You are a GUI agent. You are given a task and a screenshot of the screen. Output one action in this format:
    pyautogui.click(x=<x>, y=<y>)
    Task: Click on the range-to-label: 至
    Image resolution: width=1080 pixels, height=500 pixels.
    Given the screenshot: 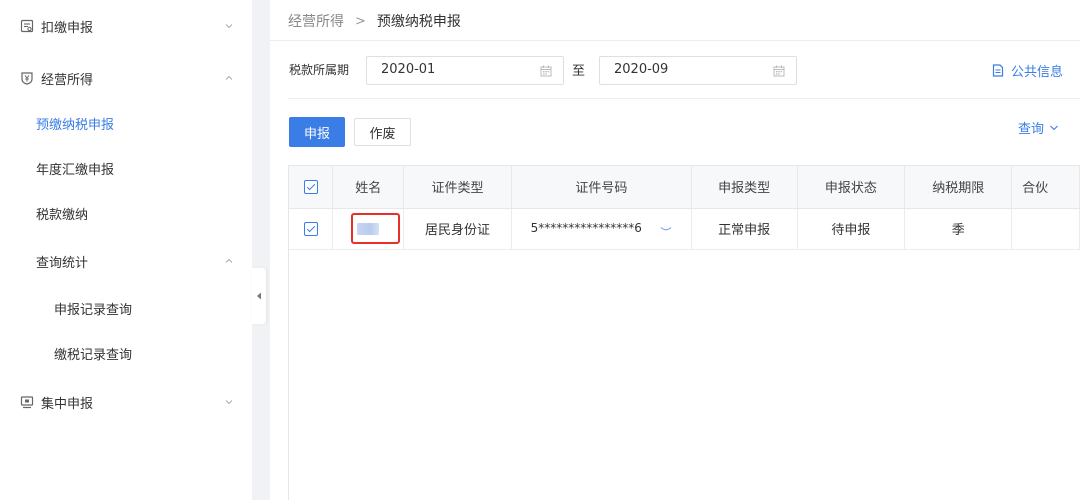 What is the action you would take?
    pyautogui.click(x=579, y=71)
    